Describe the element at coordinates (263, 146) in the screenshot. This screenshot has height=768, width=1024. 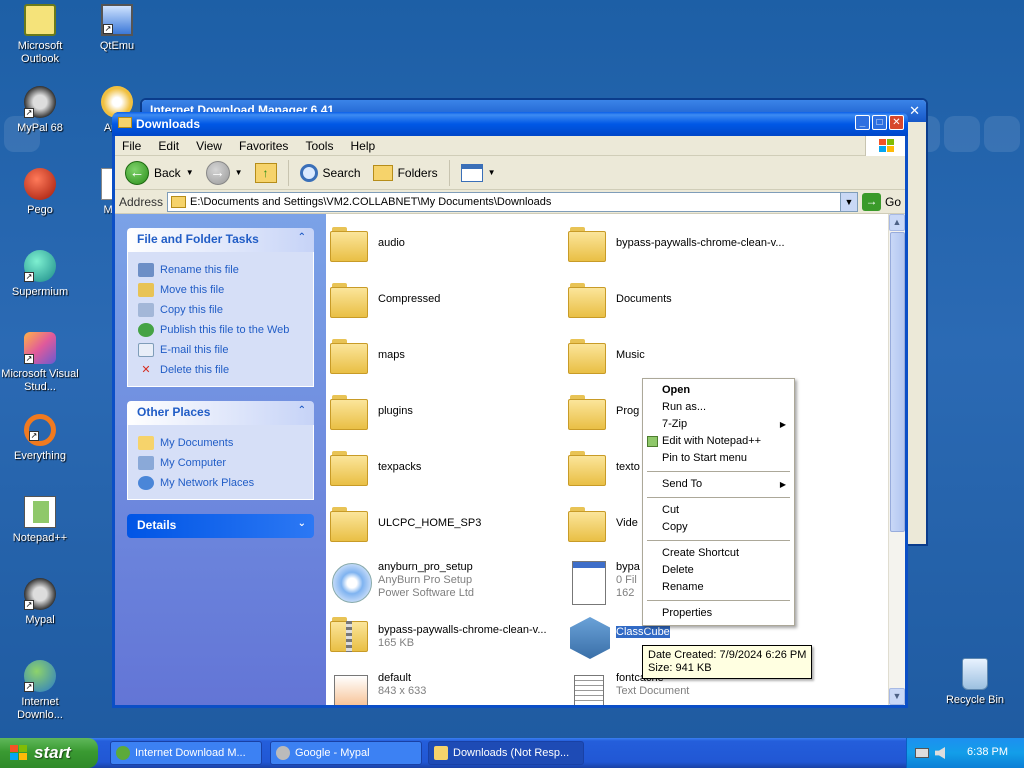
I see `menu-favorites: Favorites` at that location.